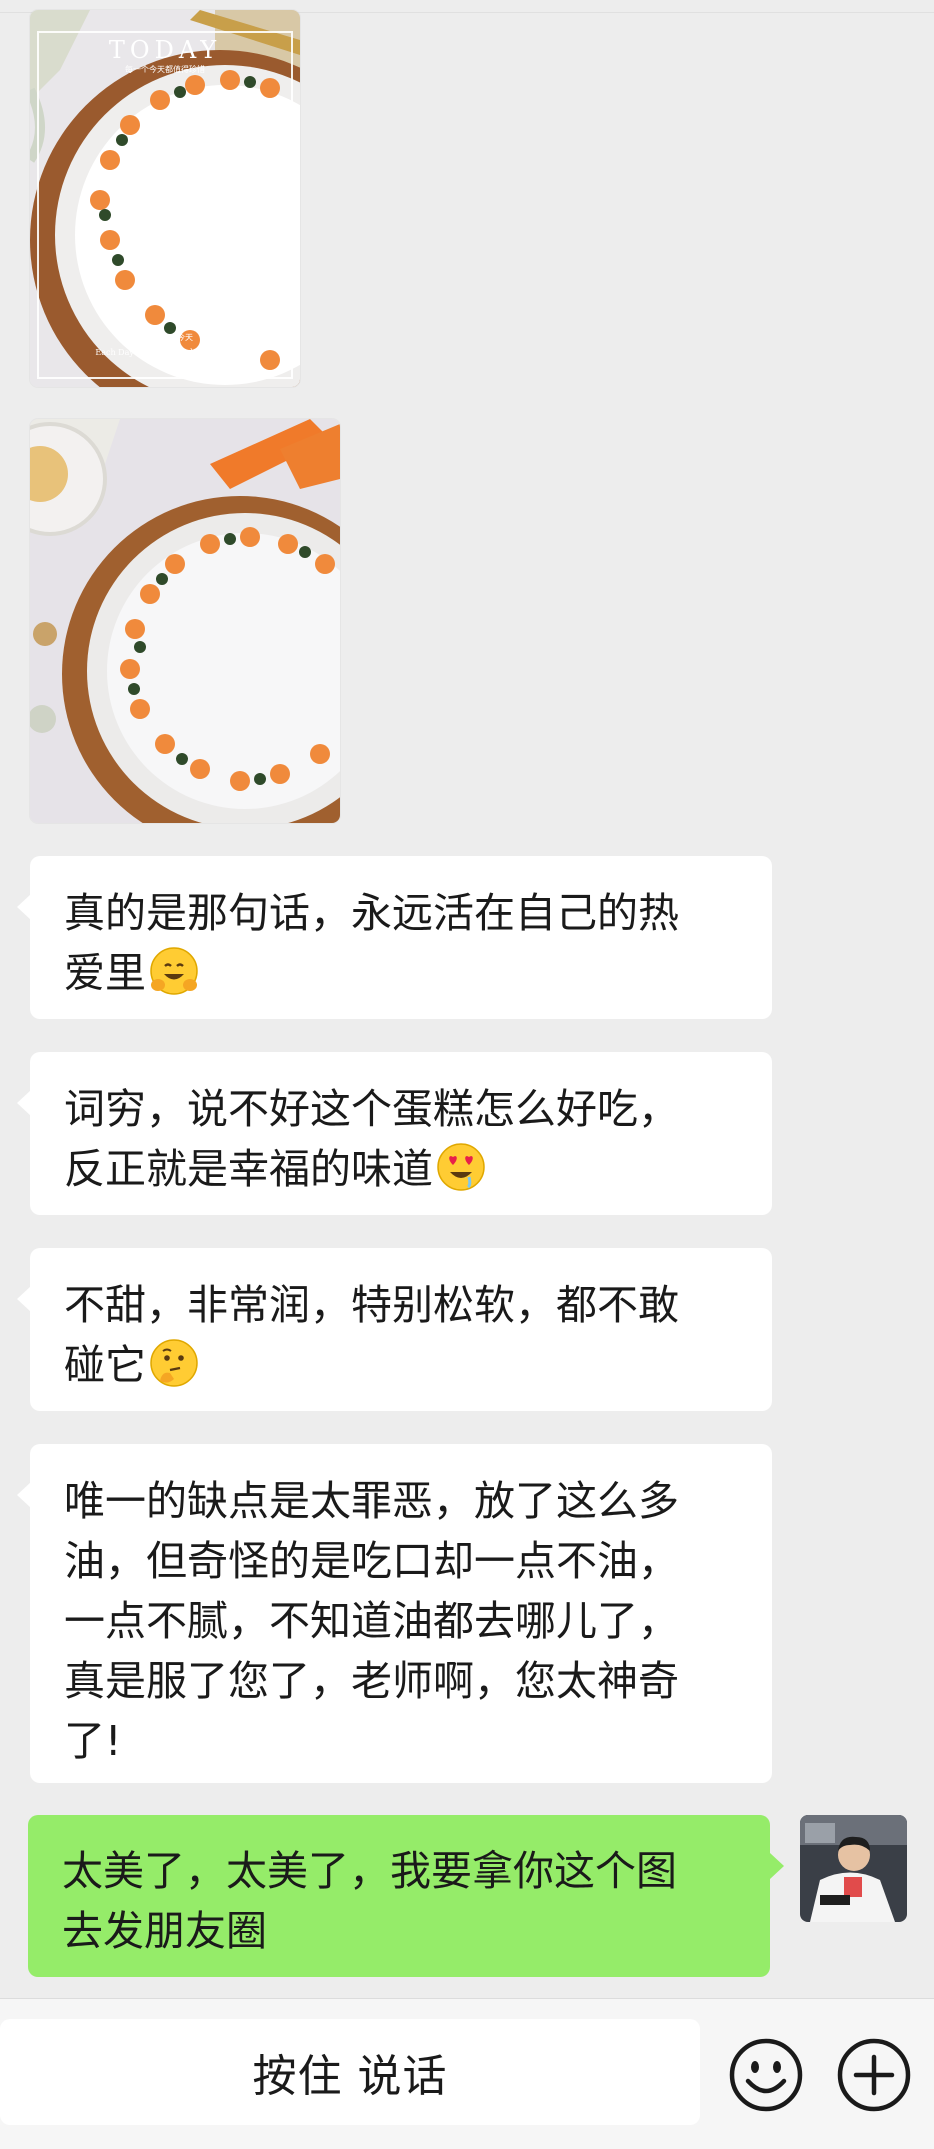 This screenshot has width=934, height=2149. What do you see at coordinates (371, 913) in the screenshot?
I see `message-line: 真的是那句话，永远活在自己的热` at bounding box center [371, 913].